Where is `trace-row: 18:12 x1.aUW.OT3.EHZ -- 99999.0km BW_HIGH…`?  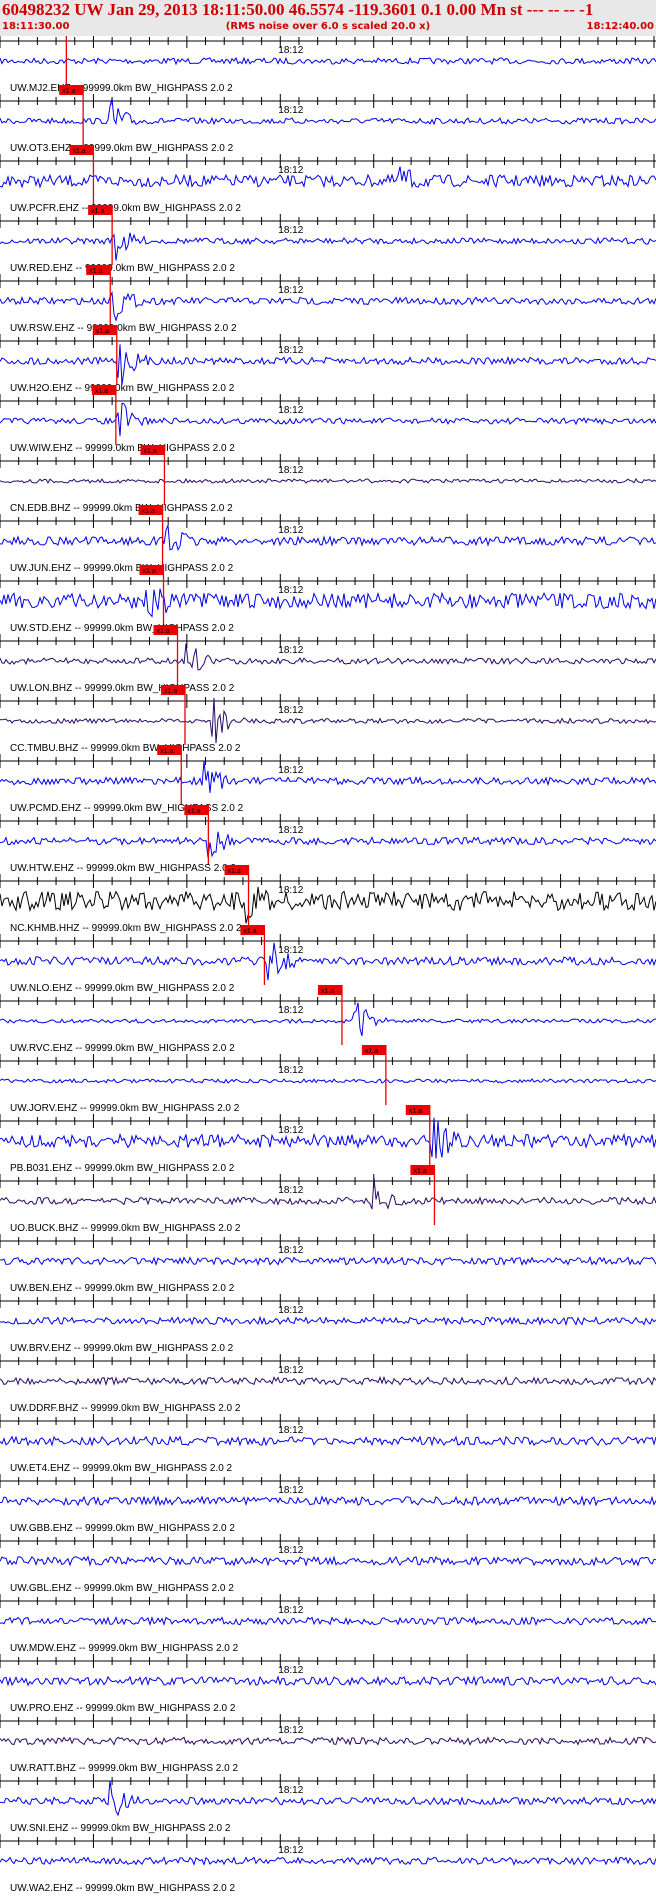
trace-row: 18:12 x1.aUW.OT3.EHZ -- 99999.0km BW_HIGH… is located at coordinates (328, 119).